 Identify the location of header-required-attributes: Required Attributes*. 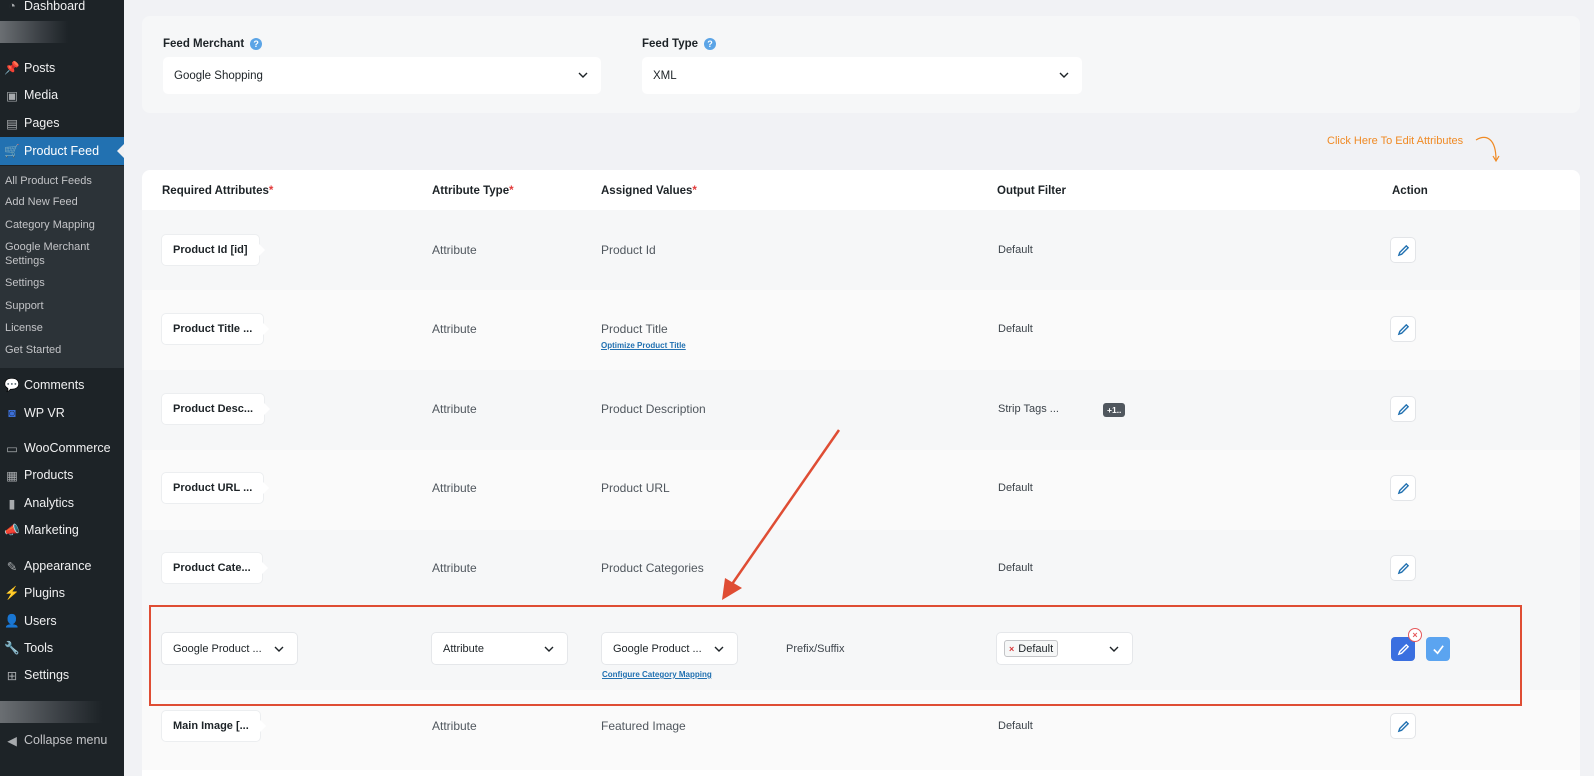
(218, 191).